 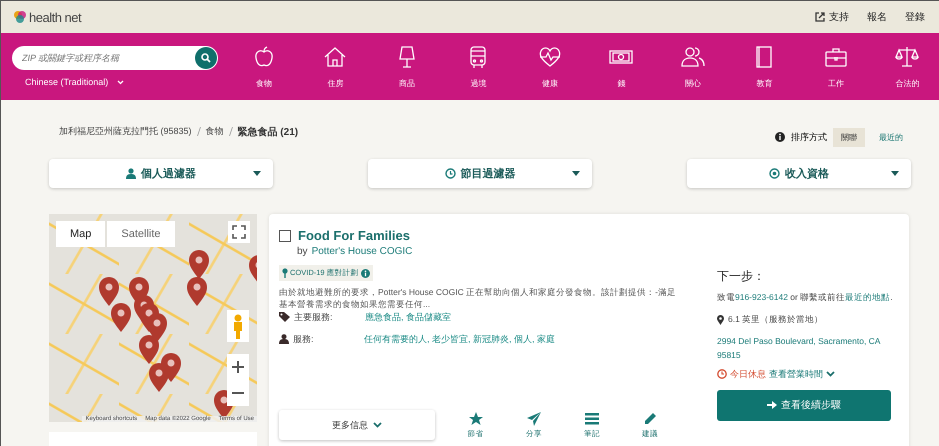 I want to click on send-icon, so click(x=533, y=419).